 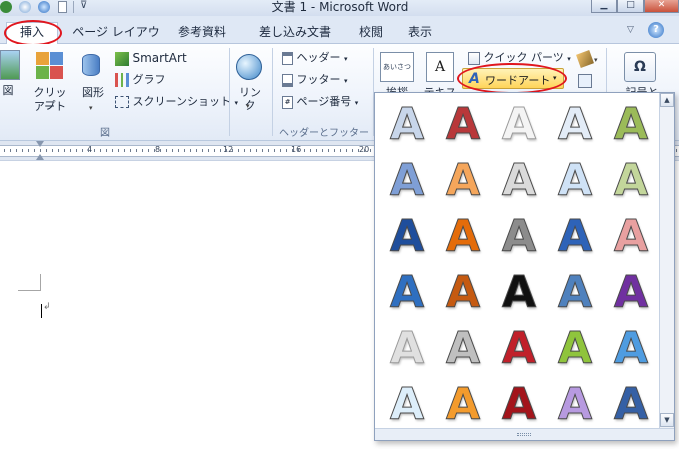 I want to click on new-document-icon, so click(x=62, y=7).